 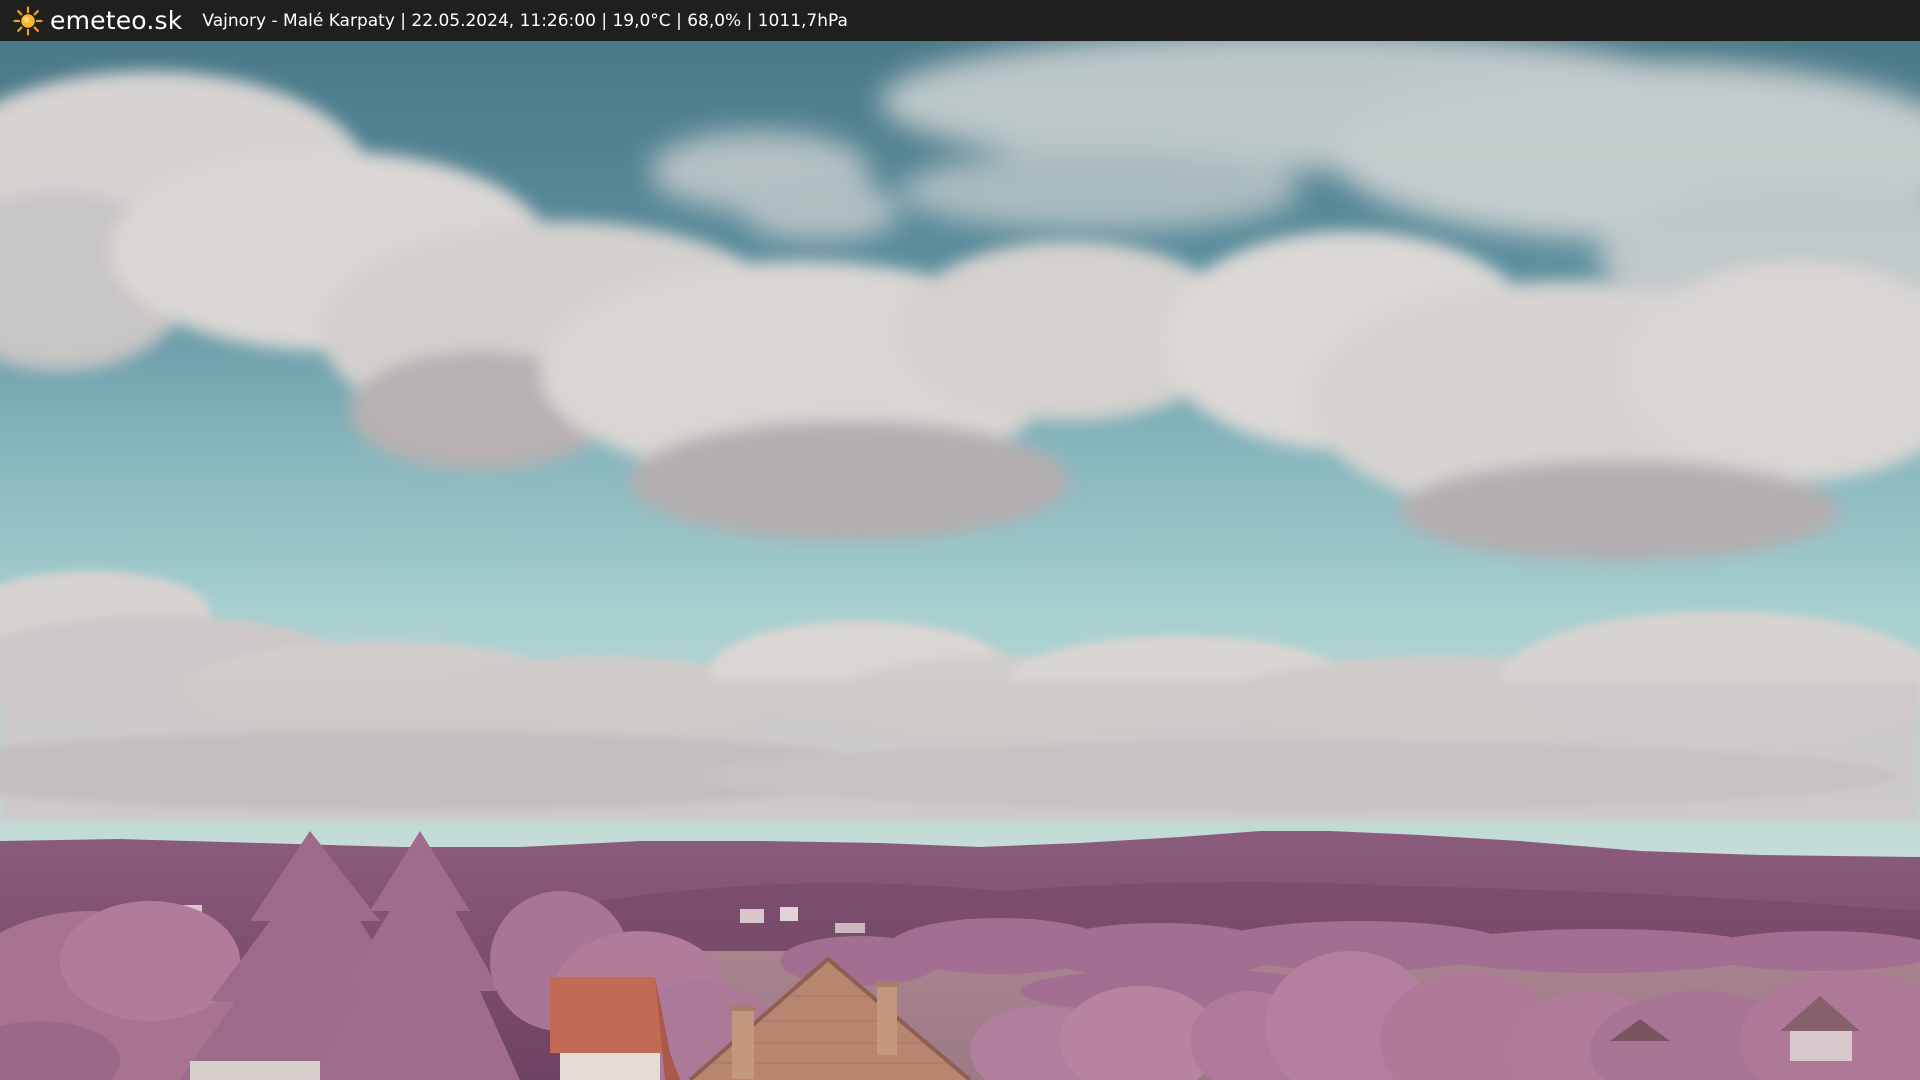 I want to click on chimney-left, so click(x=743, y=1044).